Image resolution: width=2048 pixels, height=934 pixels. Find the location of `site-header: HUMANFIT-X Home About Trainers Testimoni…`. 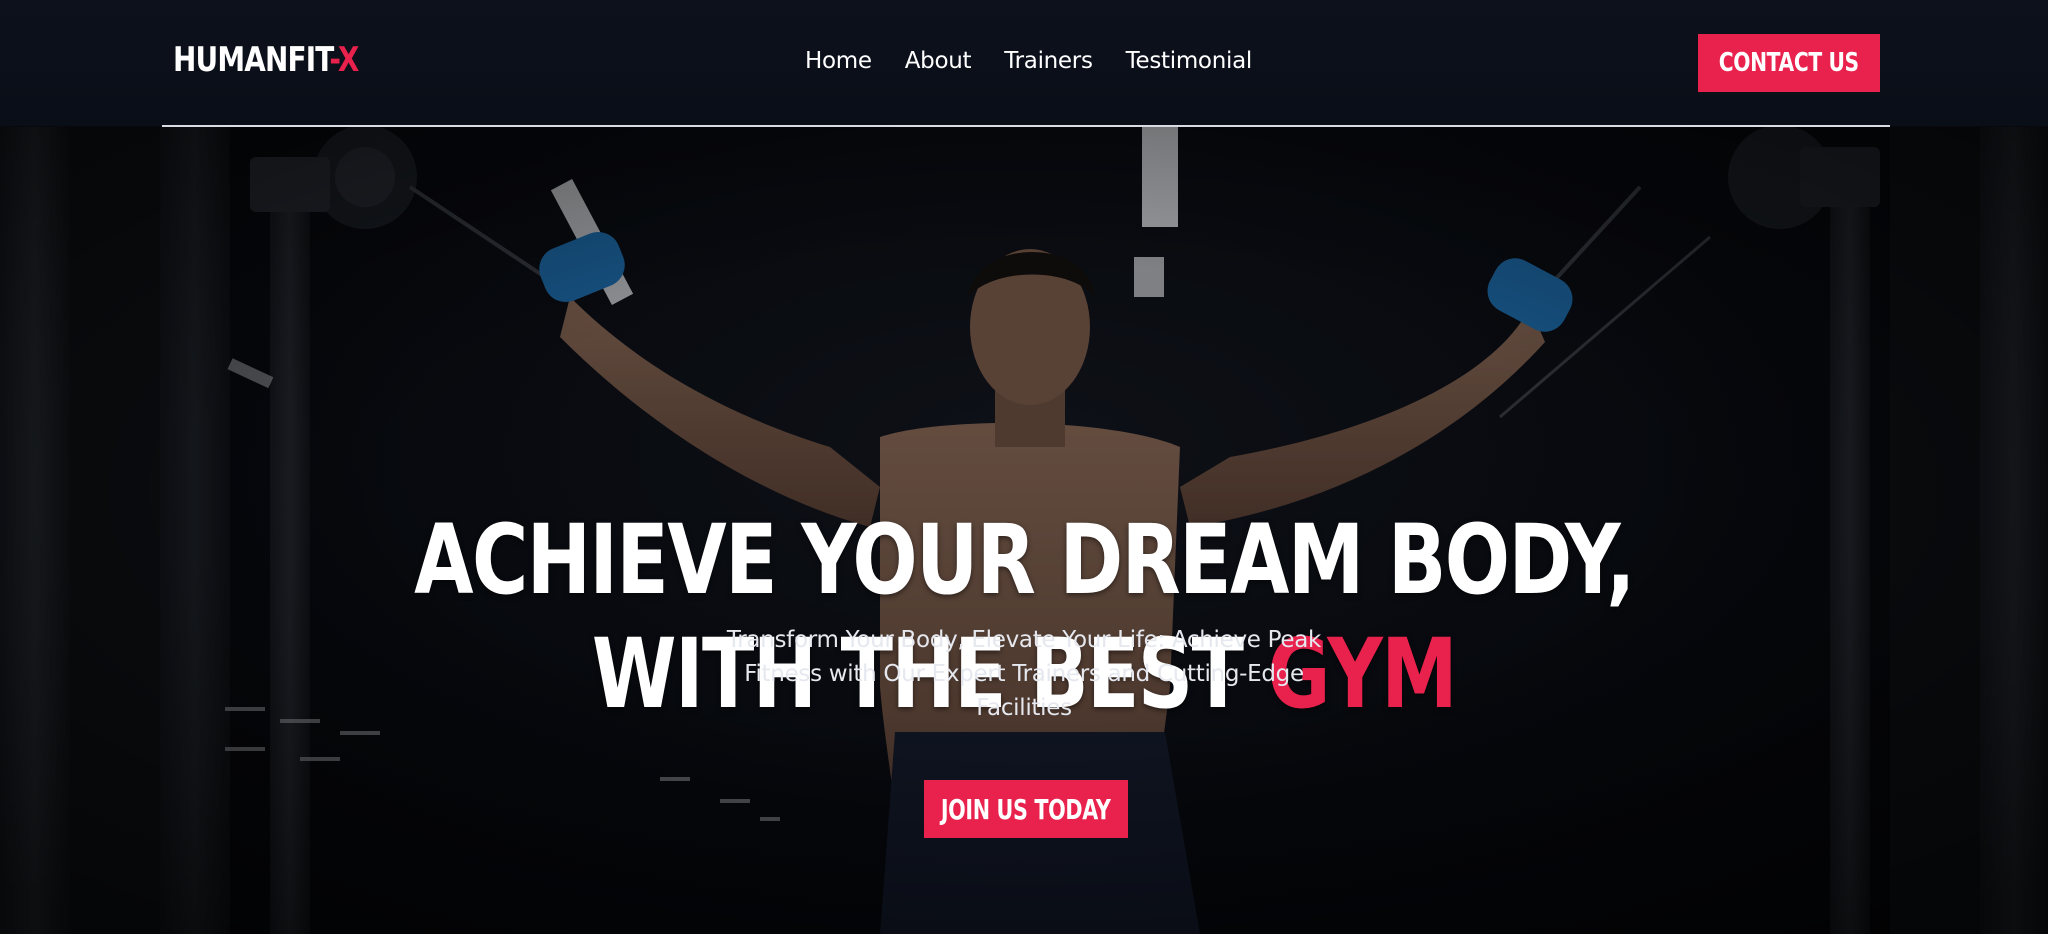

site-header: HUMANFIT-X Home About Trainers Testimoni… is located at coordinates (1024, 63).